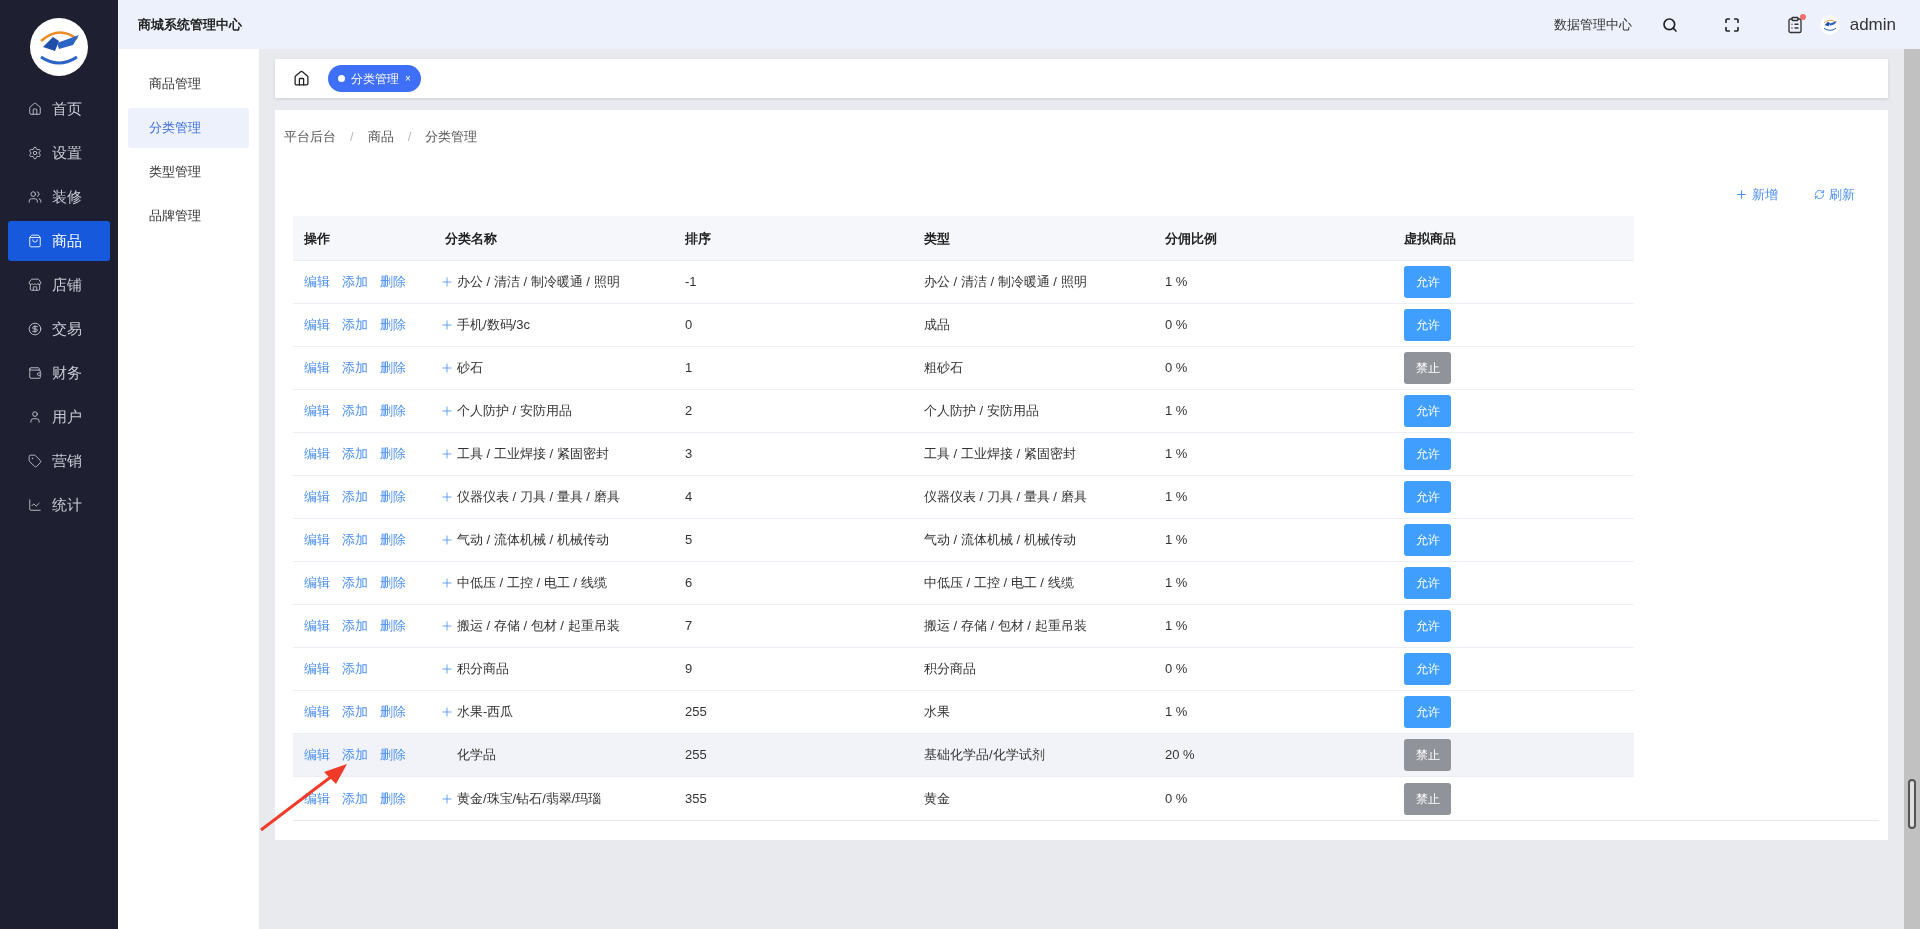  What do you see at coordinates (188, 216) in the screenshot?
I see `submenu-item: 品牌管理` at bounding box center [188, 216].